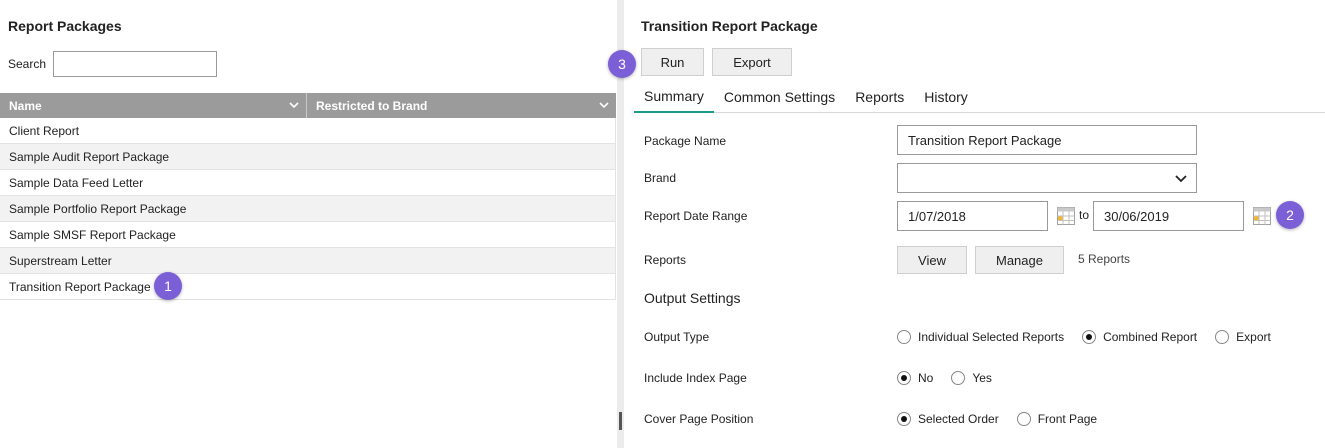  I want to click on tab-history: History, so click(946, 99).